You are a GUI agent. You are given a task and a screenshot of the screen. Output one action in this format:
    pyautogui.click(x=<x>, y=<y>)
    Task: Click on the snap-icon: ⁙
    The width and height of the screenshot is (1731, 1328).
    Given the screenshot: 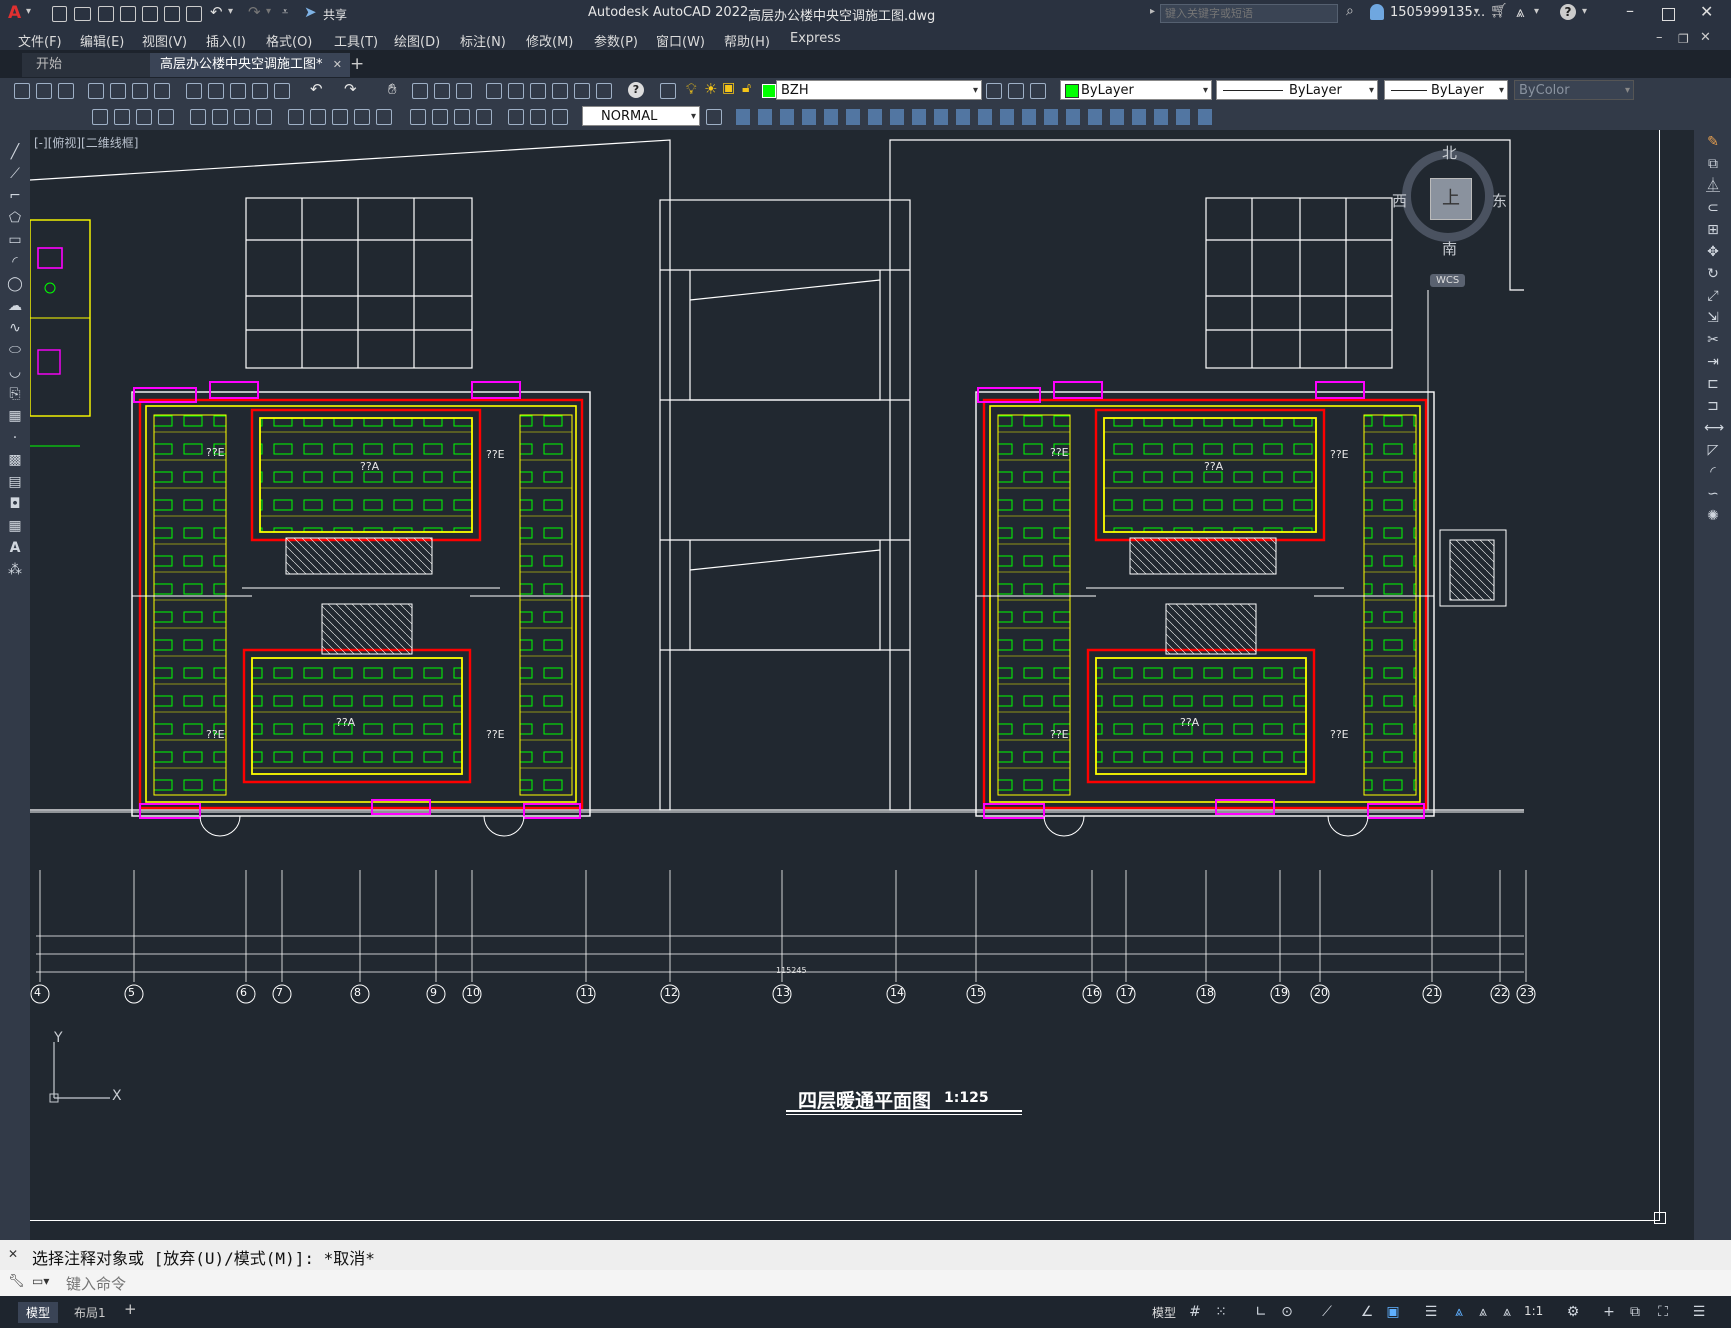 What is the action you would take?
    pyautogui.click(x=1221, y=1312)
    